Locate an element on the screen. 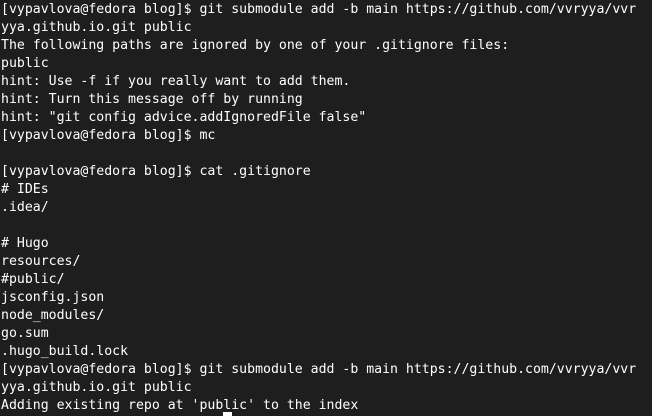 The width and height of the screenshot is (652, 416). terminal-line: [vypavlova@fedora blog]$ cat .gitignore is located at coordinates (156, 171).